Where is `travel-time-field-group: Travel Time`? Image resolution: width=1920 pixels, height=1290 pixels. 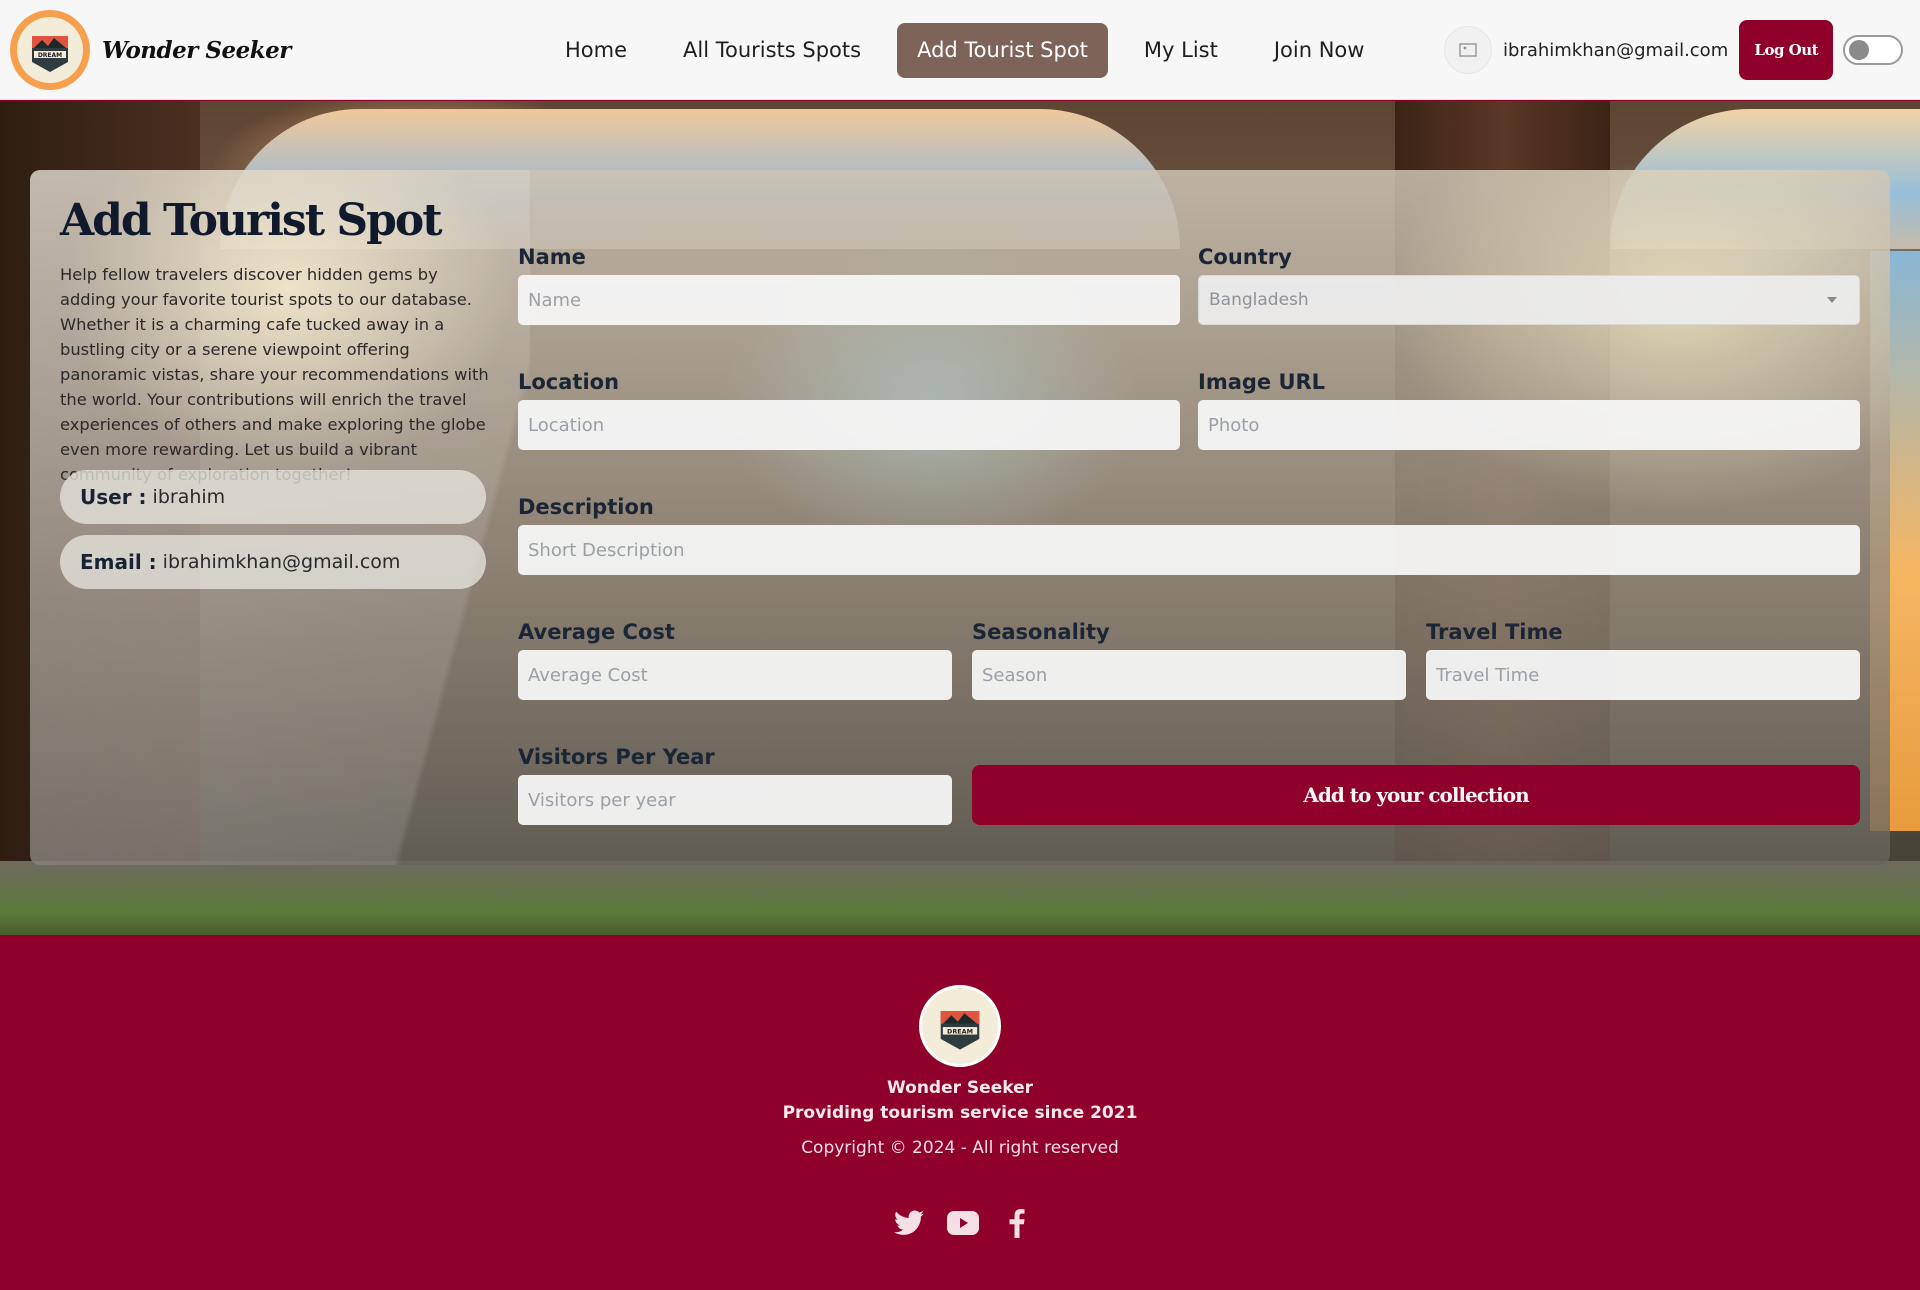 travel-time-field-group: Travel Time is located at coordinates (1643, 660).